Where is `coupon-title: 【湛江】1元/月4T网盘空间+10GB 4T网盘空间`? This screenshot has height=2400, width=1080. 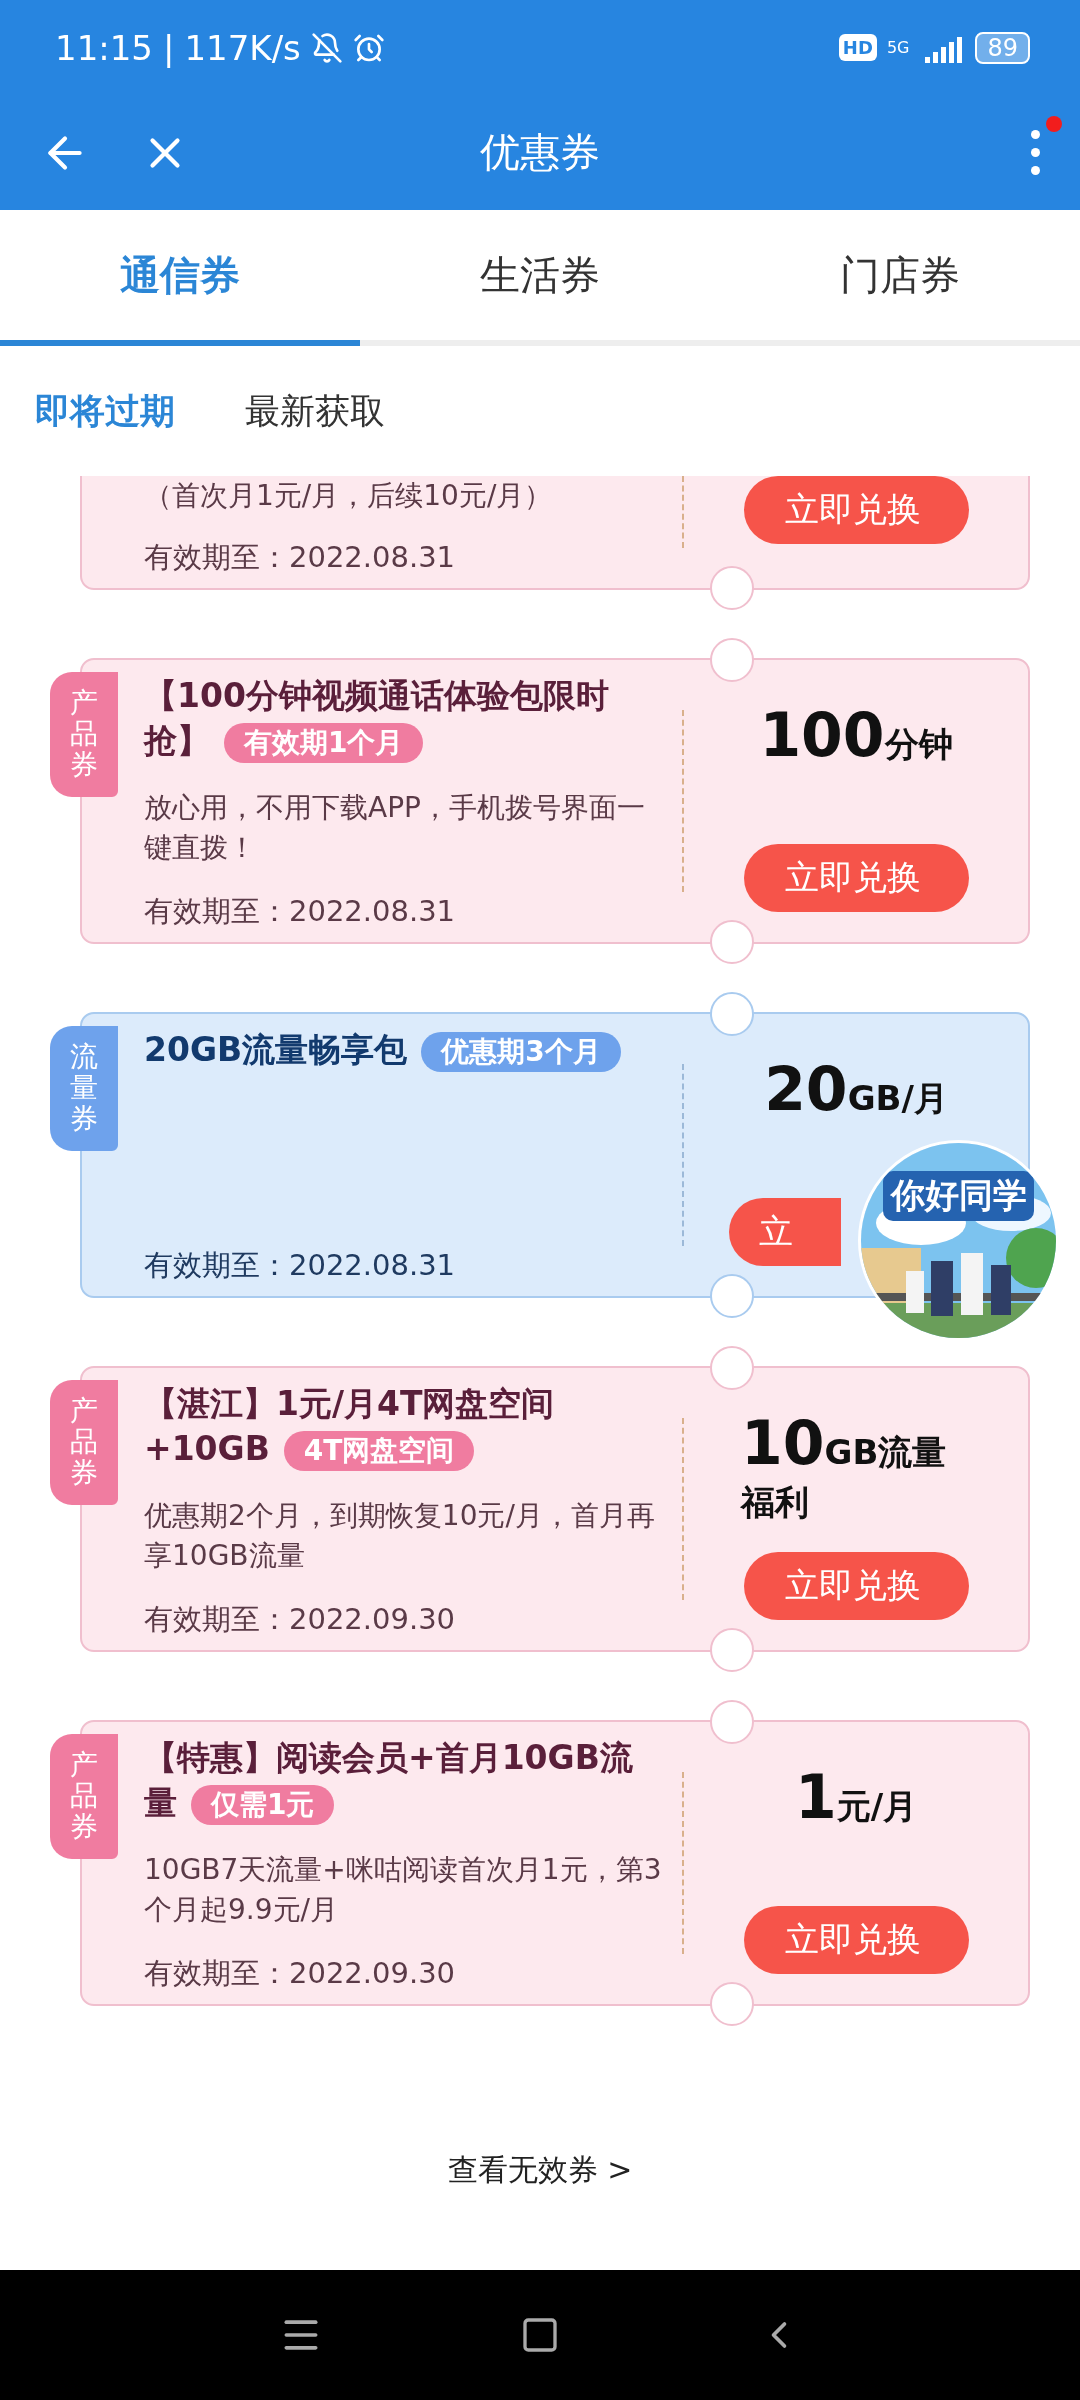 coupon-title: 【湛江】1元/月4T网盘空间+10GB 4T网盘空间 is located at coordinates (403, 1427).